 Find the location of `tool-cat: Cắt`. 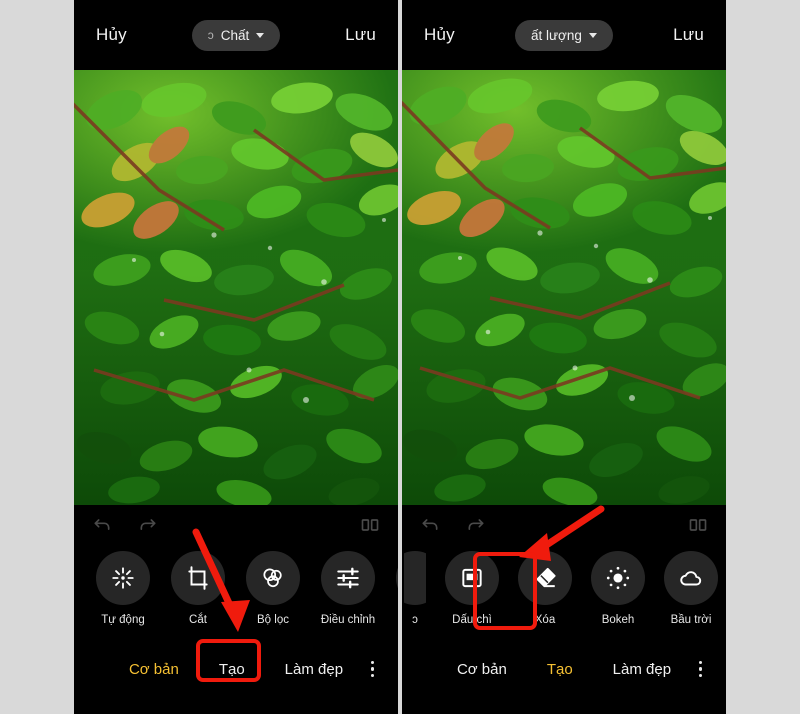

tool-cat: Cắt is located at coordinates (198, 588).